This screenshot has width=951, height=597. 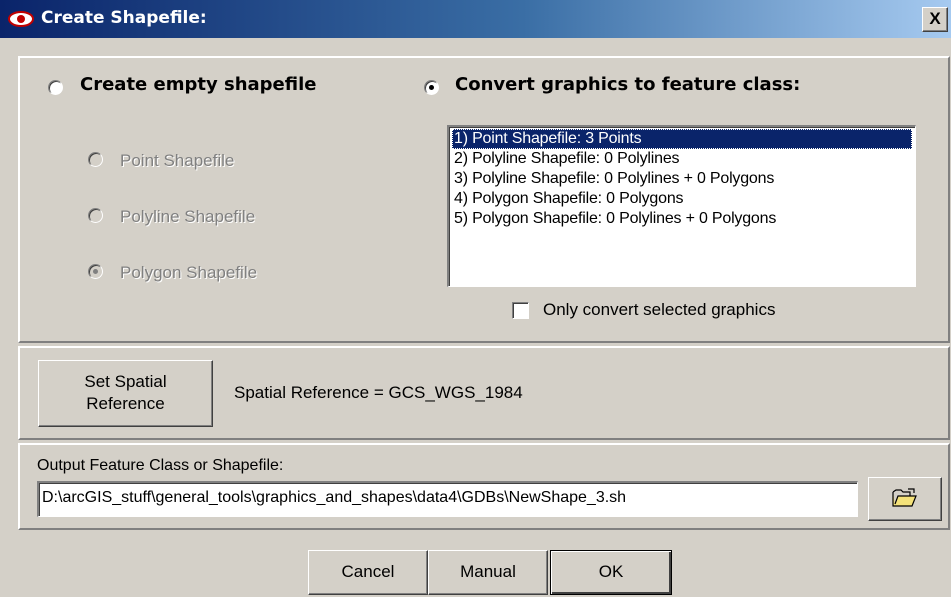 I want to click on polygon-shapefile-radio, so click(x=95, y=271).